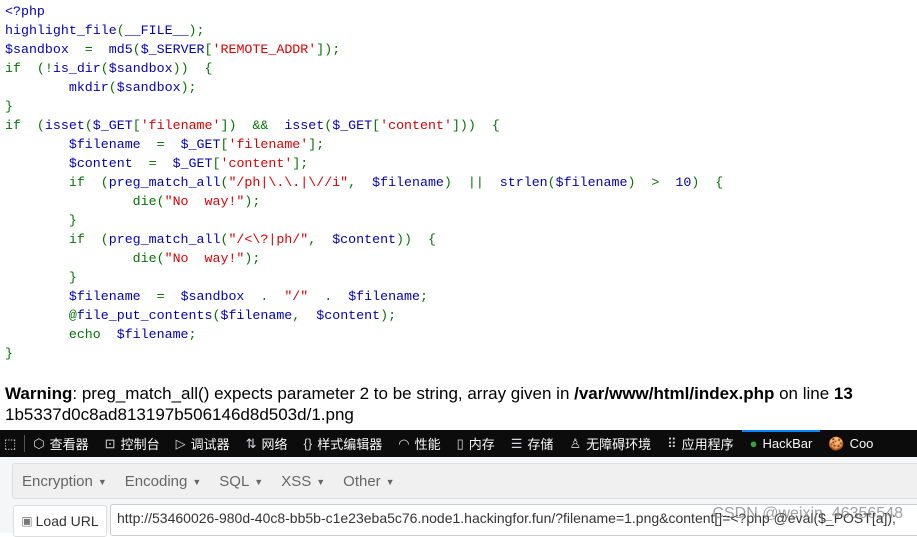  I want to click on network-icon: ⇅, so click(251, 443).